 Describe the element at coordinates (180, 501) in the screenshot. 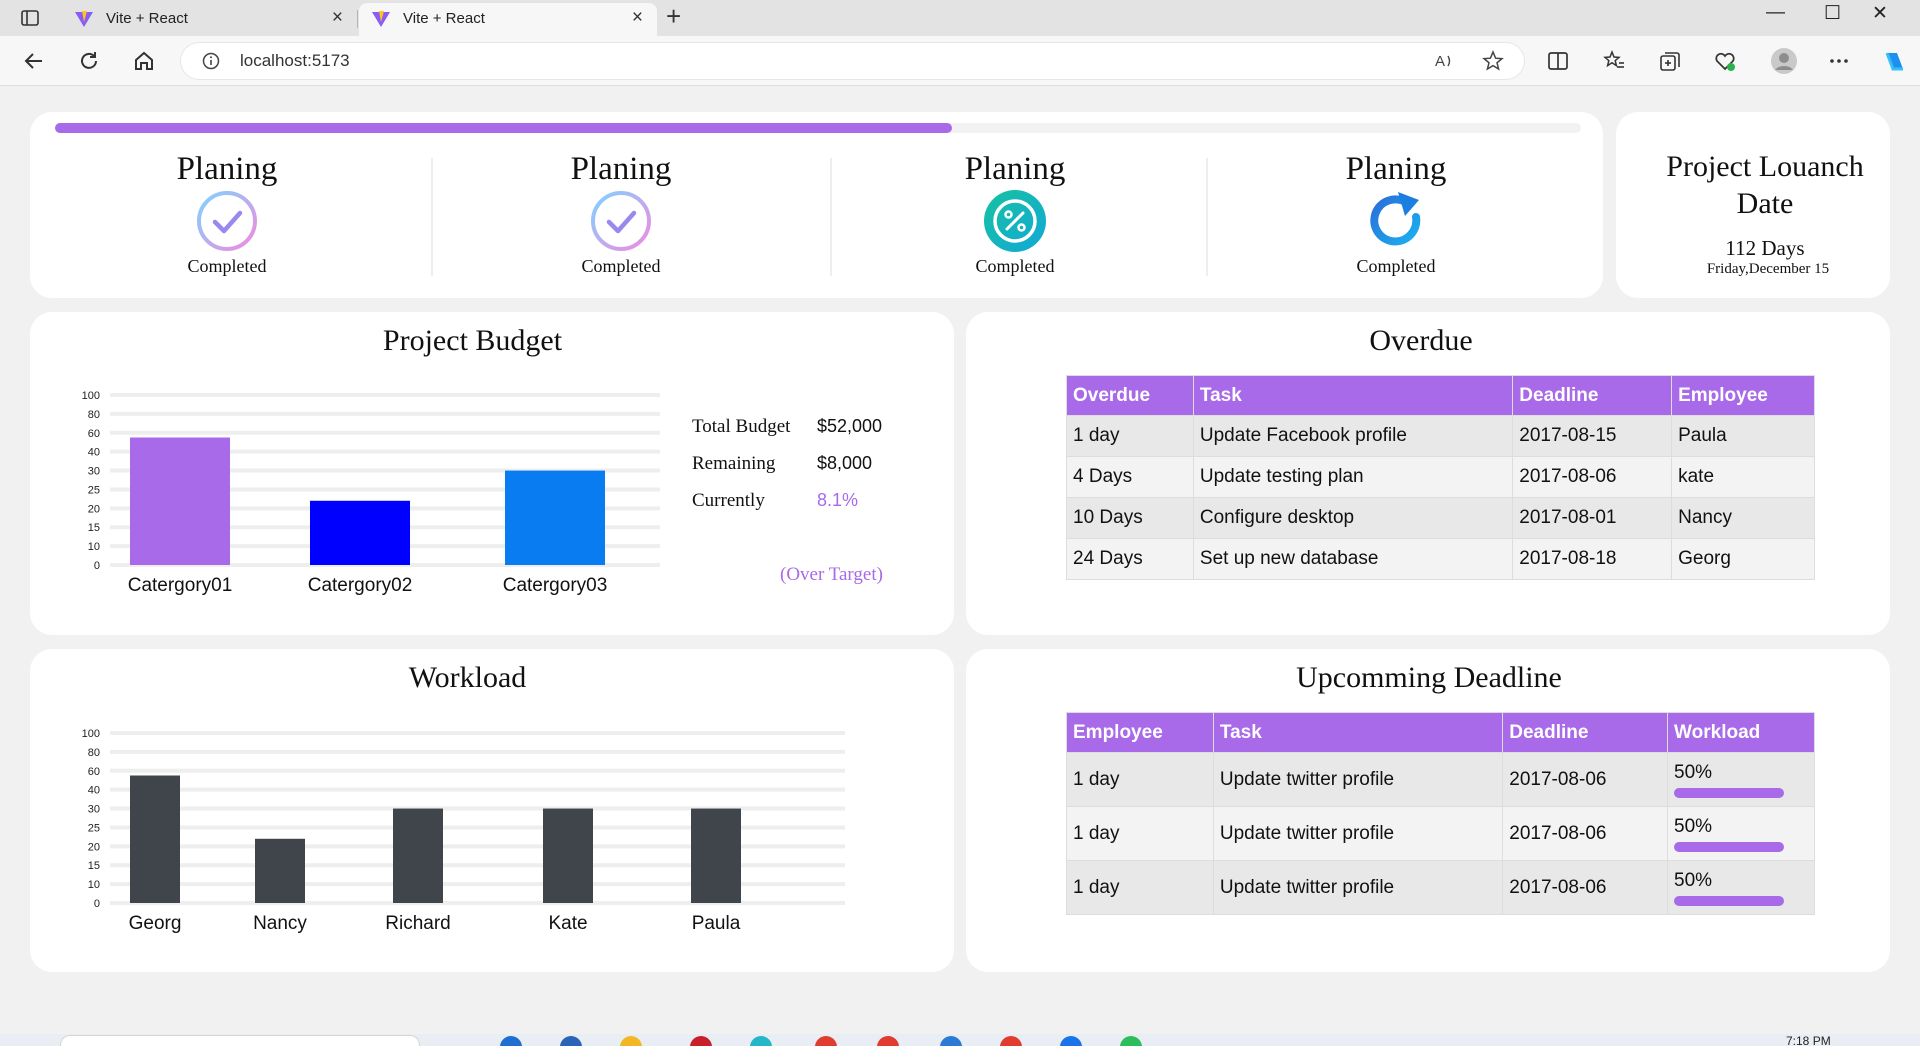

I see `bar-catergory01` at that location.